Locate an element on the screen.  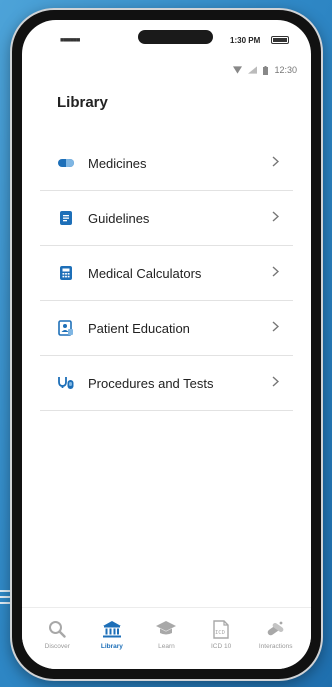
library-item-procedures-and-tests: Procedures and Tests is located at coordinates (166, 383).